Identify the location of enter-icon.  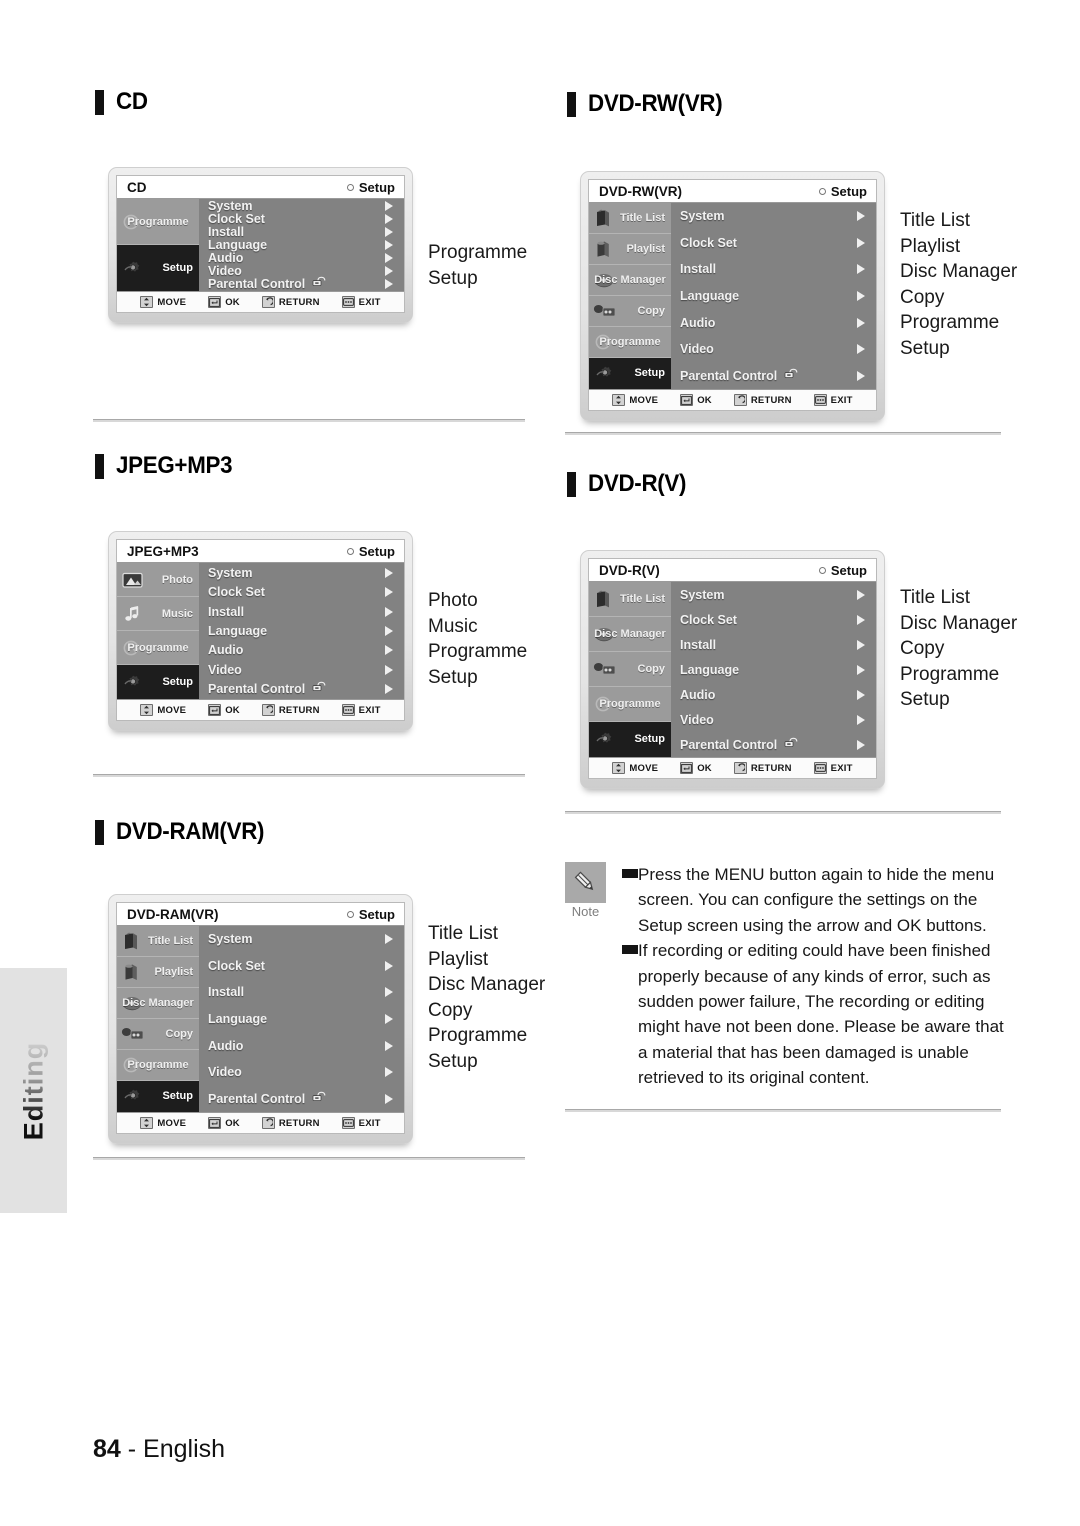
(215, 1123).